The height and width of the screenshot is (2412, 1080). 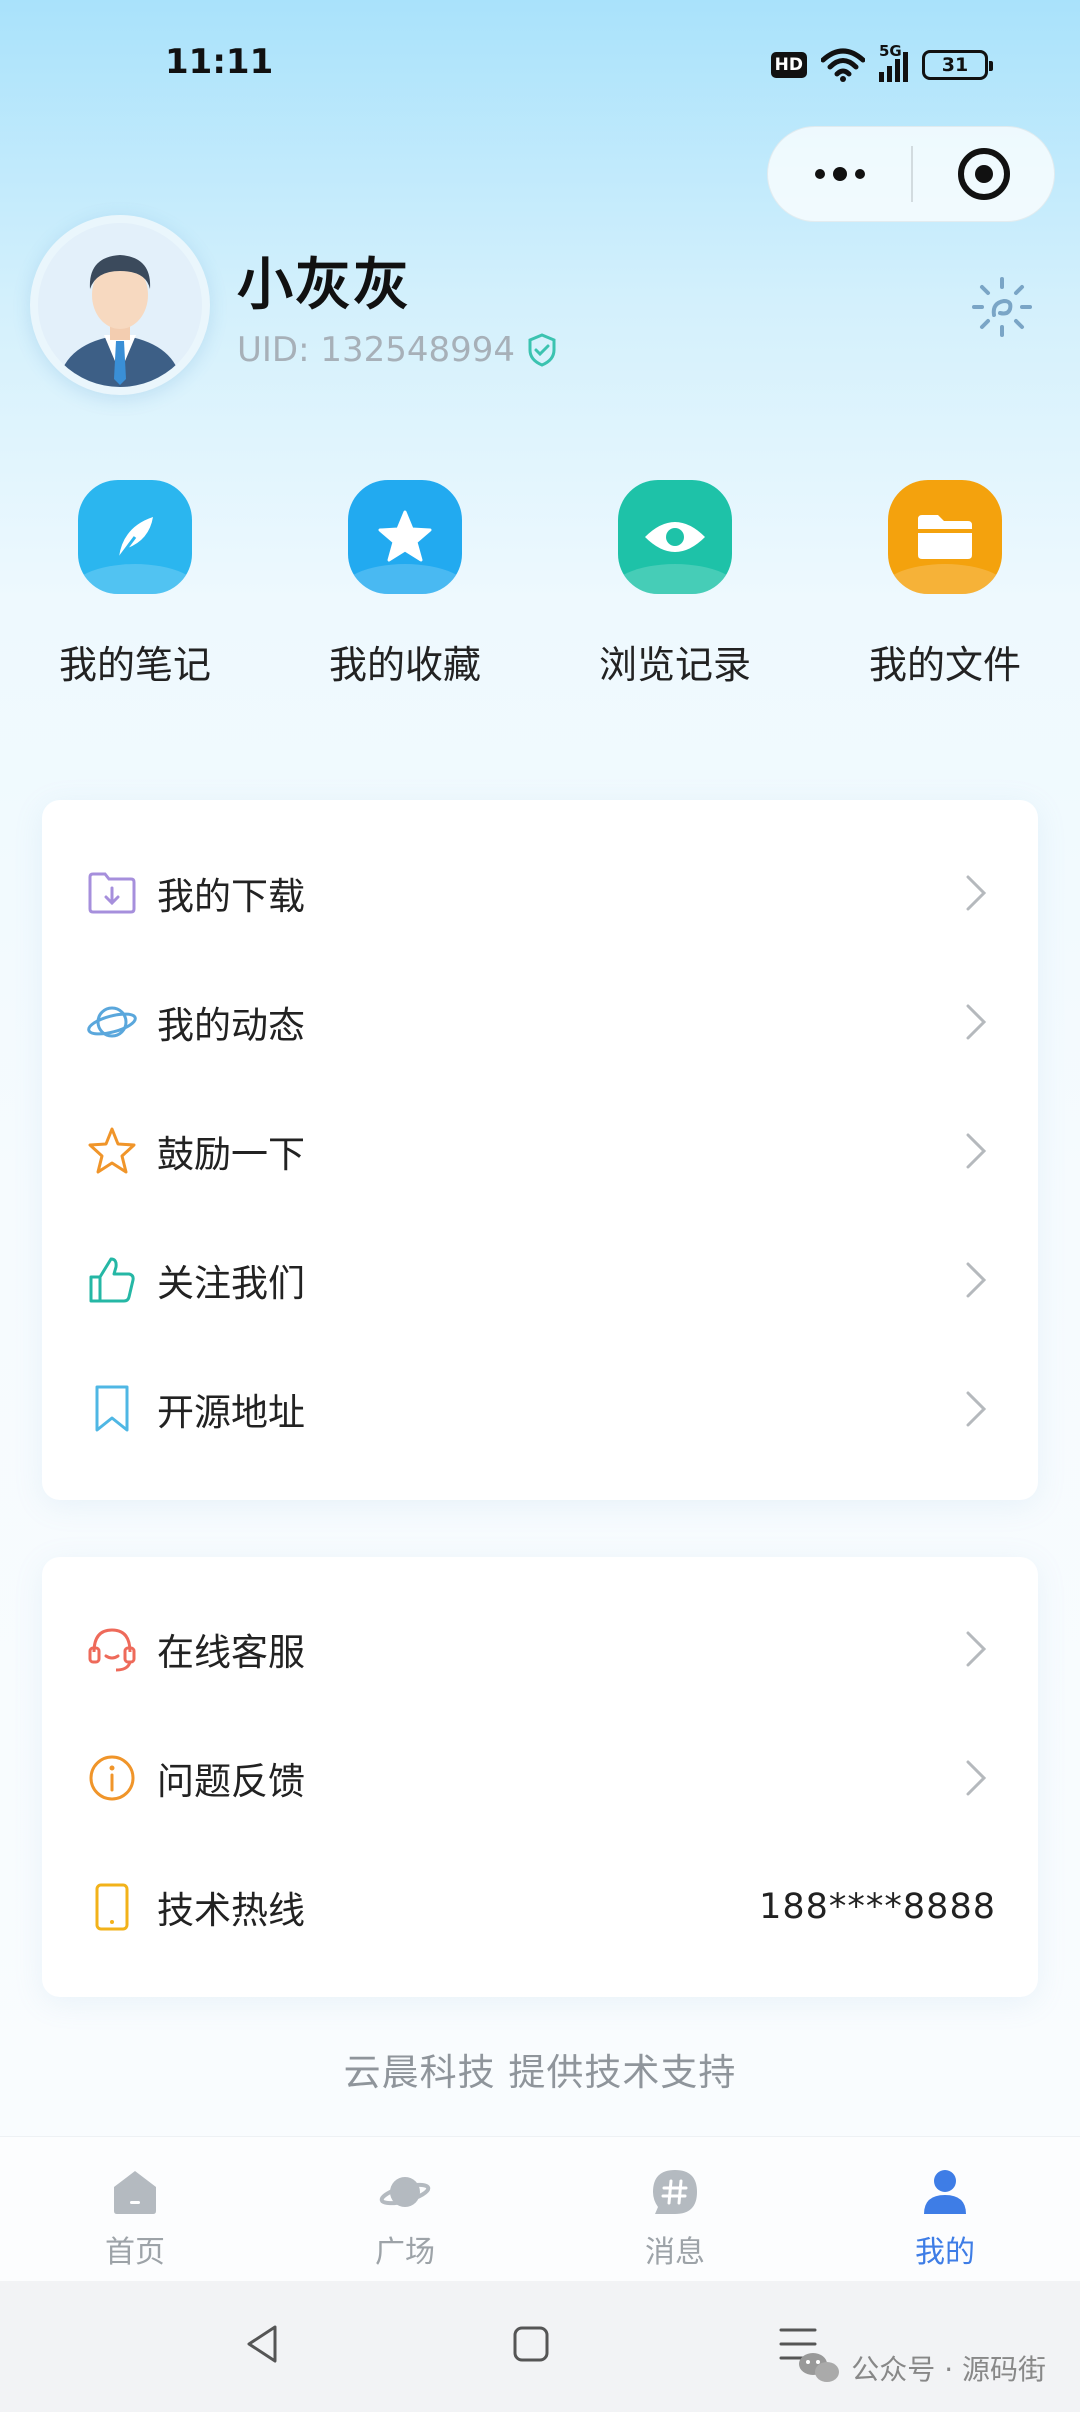 I want to click on bottom-tab-bar: 首页 广场 消息 我的, so click(x=540, y=2208).